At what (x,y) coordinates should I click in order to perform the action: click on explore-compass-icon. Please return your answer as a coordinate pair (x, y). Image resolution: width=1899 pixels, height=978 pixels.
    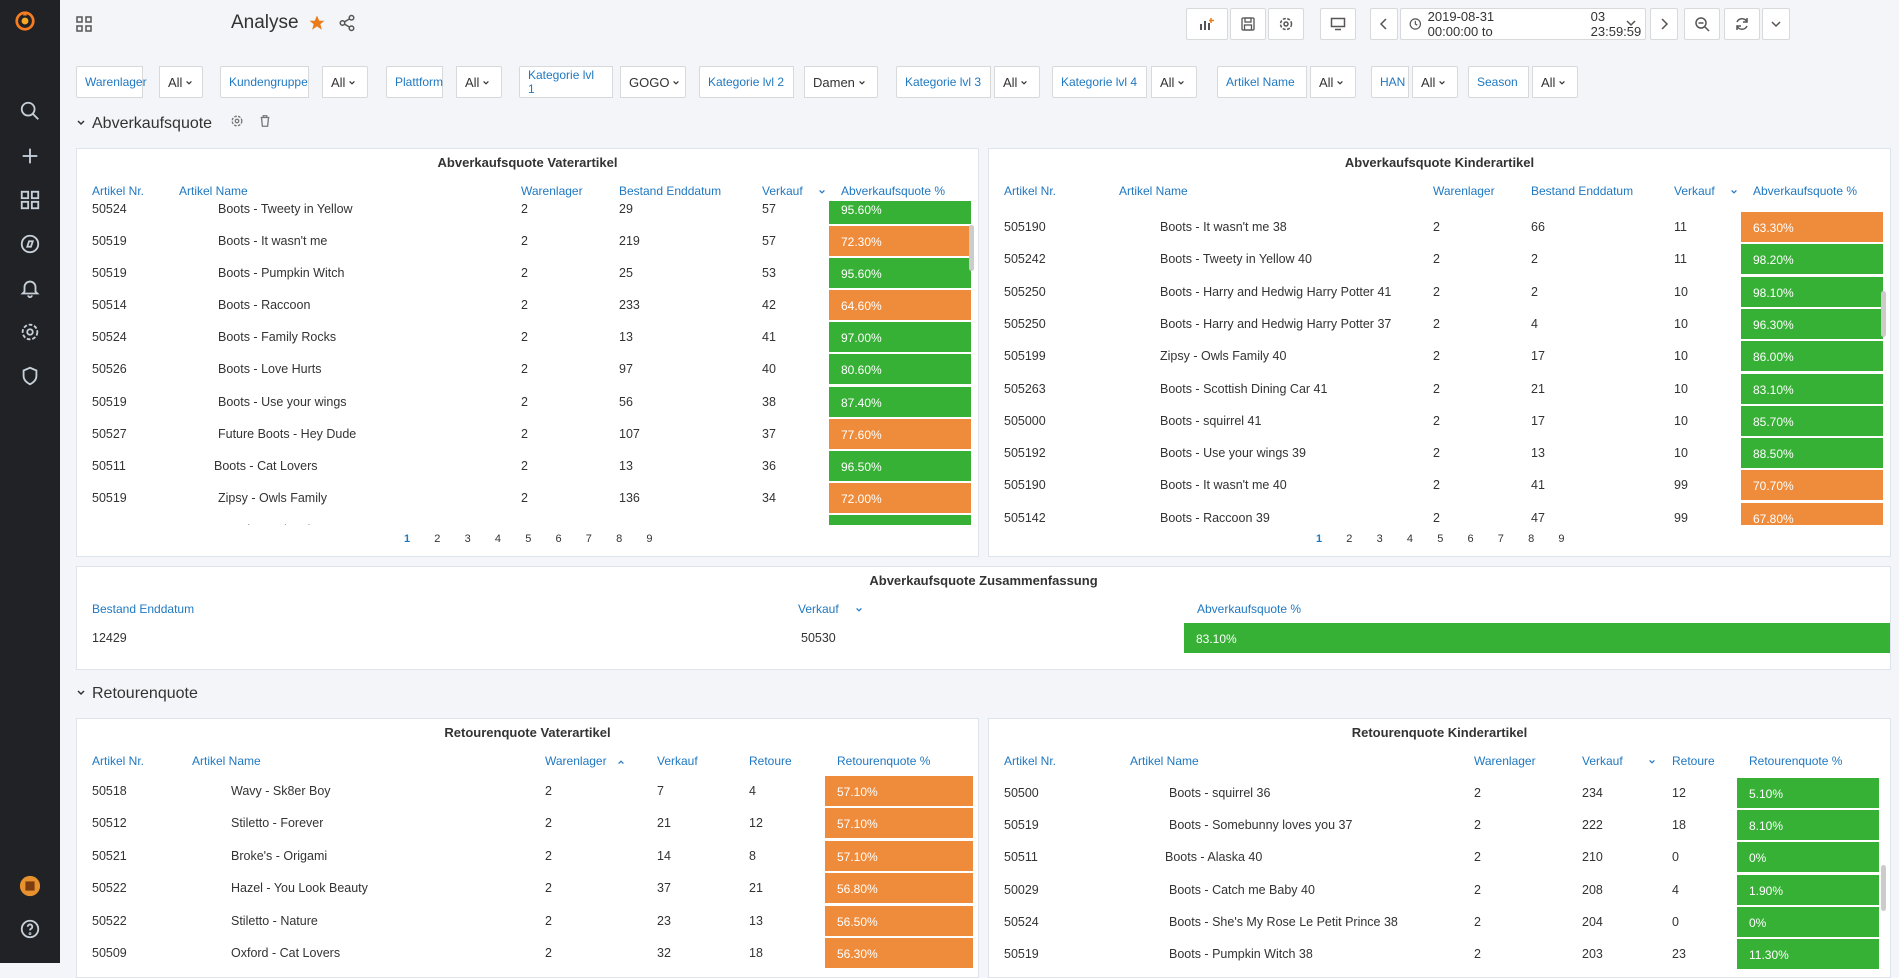
    Looking at the image, I should click on (30, 244).